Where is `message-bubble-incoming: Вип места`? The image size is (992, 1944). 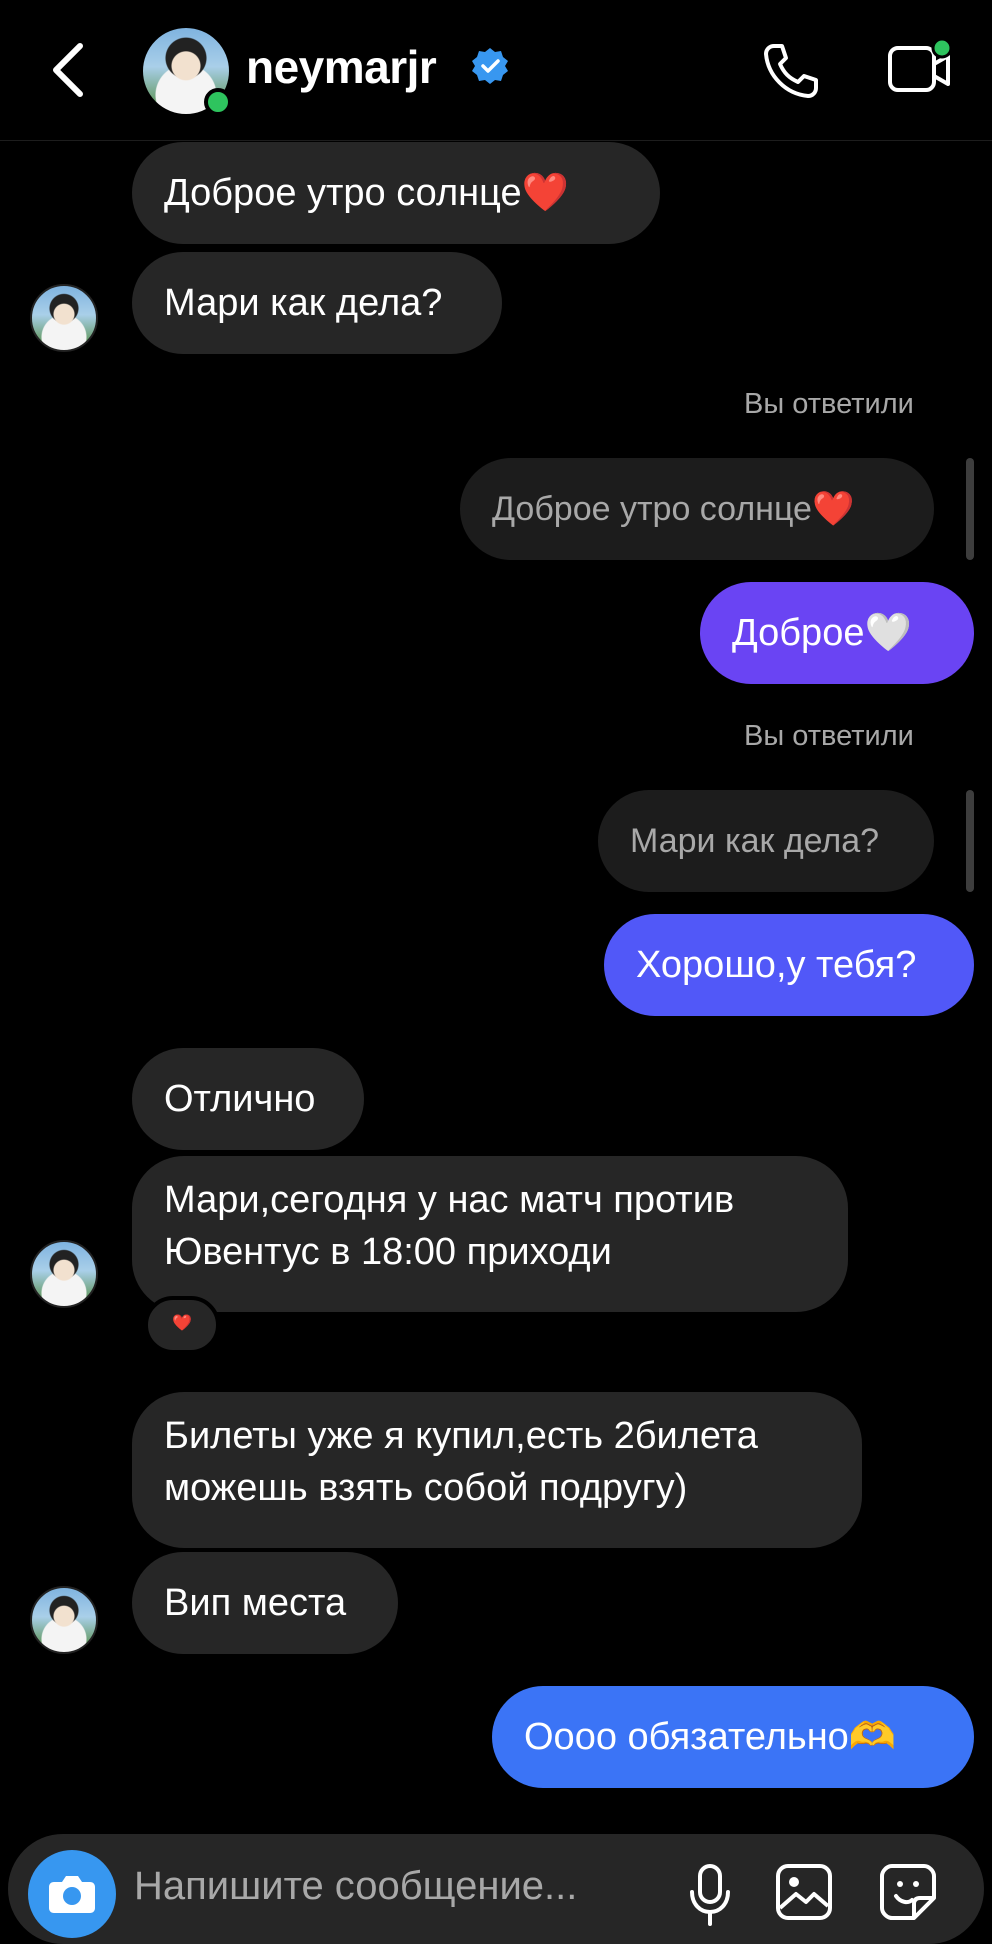
message-bubble-incoming: Вип места is located at coordinates (265, 1603).